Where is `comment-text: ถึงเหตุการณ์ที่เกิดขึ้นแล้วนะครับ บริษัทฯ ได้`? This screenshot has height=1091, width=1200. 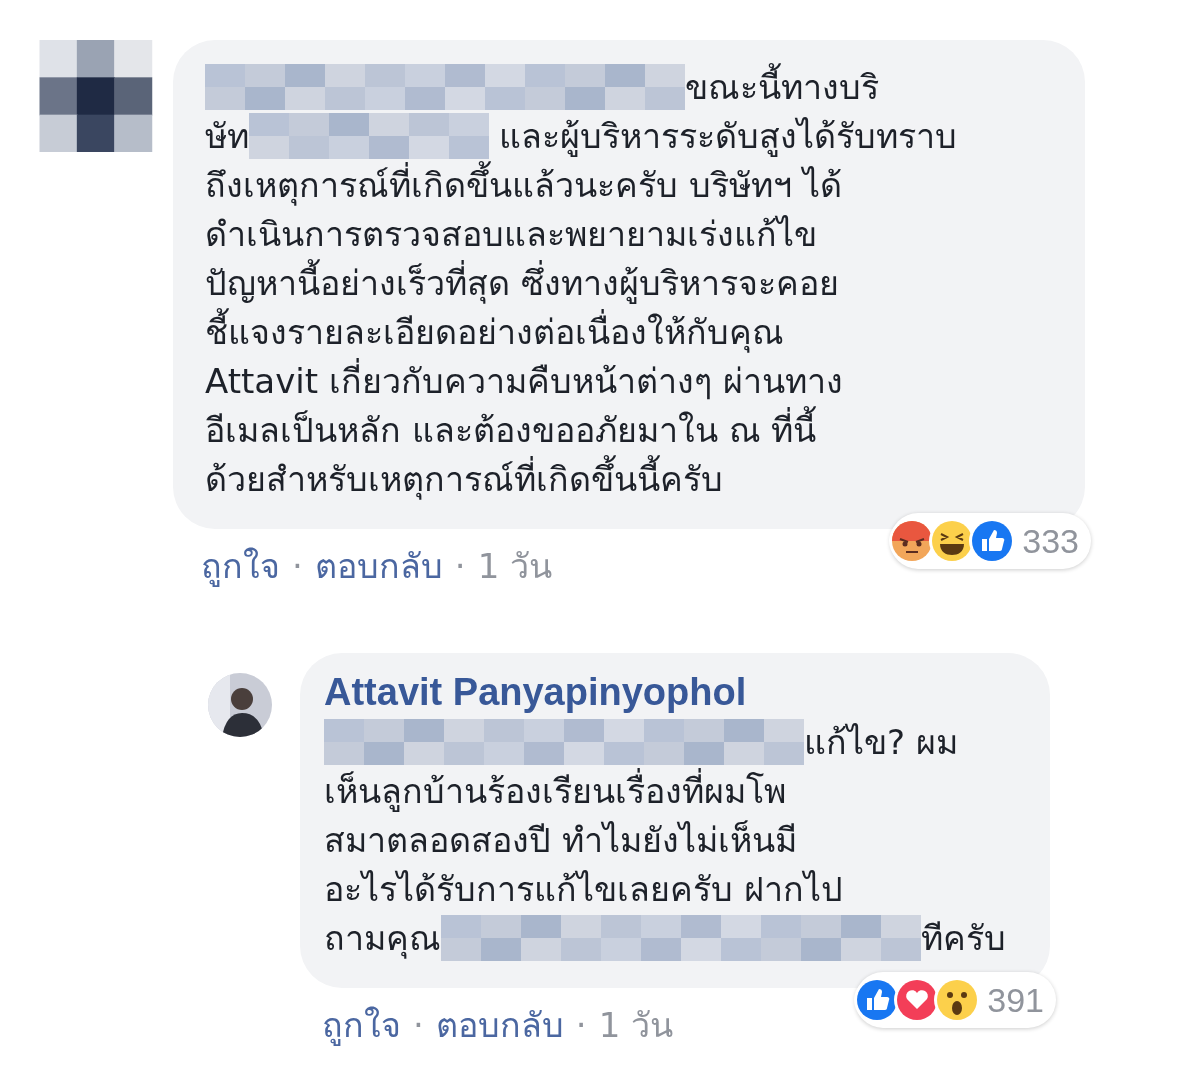 comment-text: ถึงเหตุการณ์ที่เกิดขึ้นแล้วนะครับ บริษัทฯ ได้ is located at coordinates (523, 184).